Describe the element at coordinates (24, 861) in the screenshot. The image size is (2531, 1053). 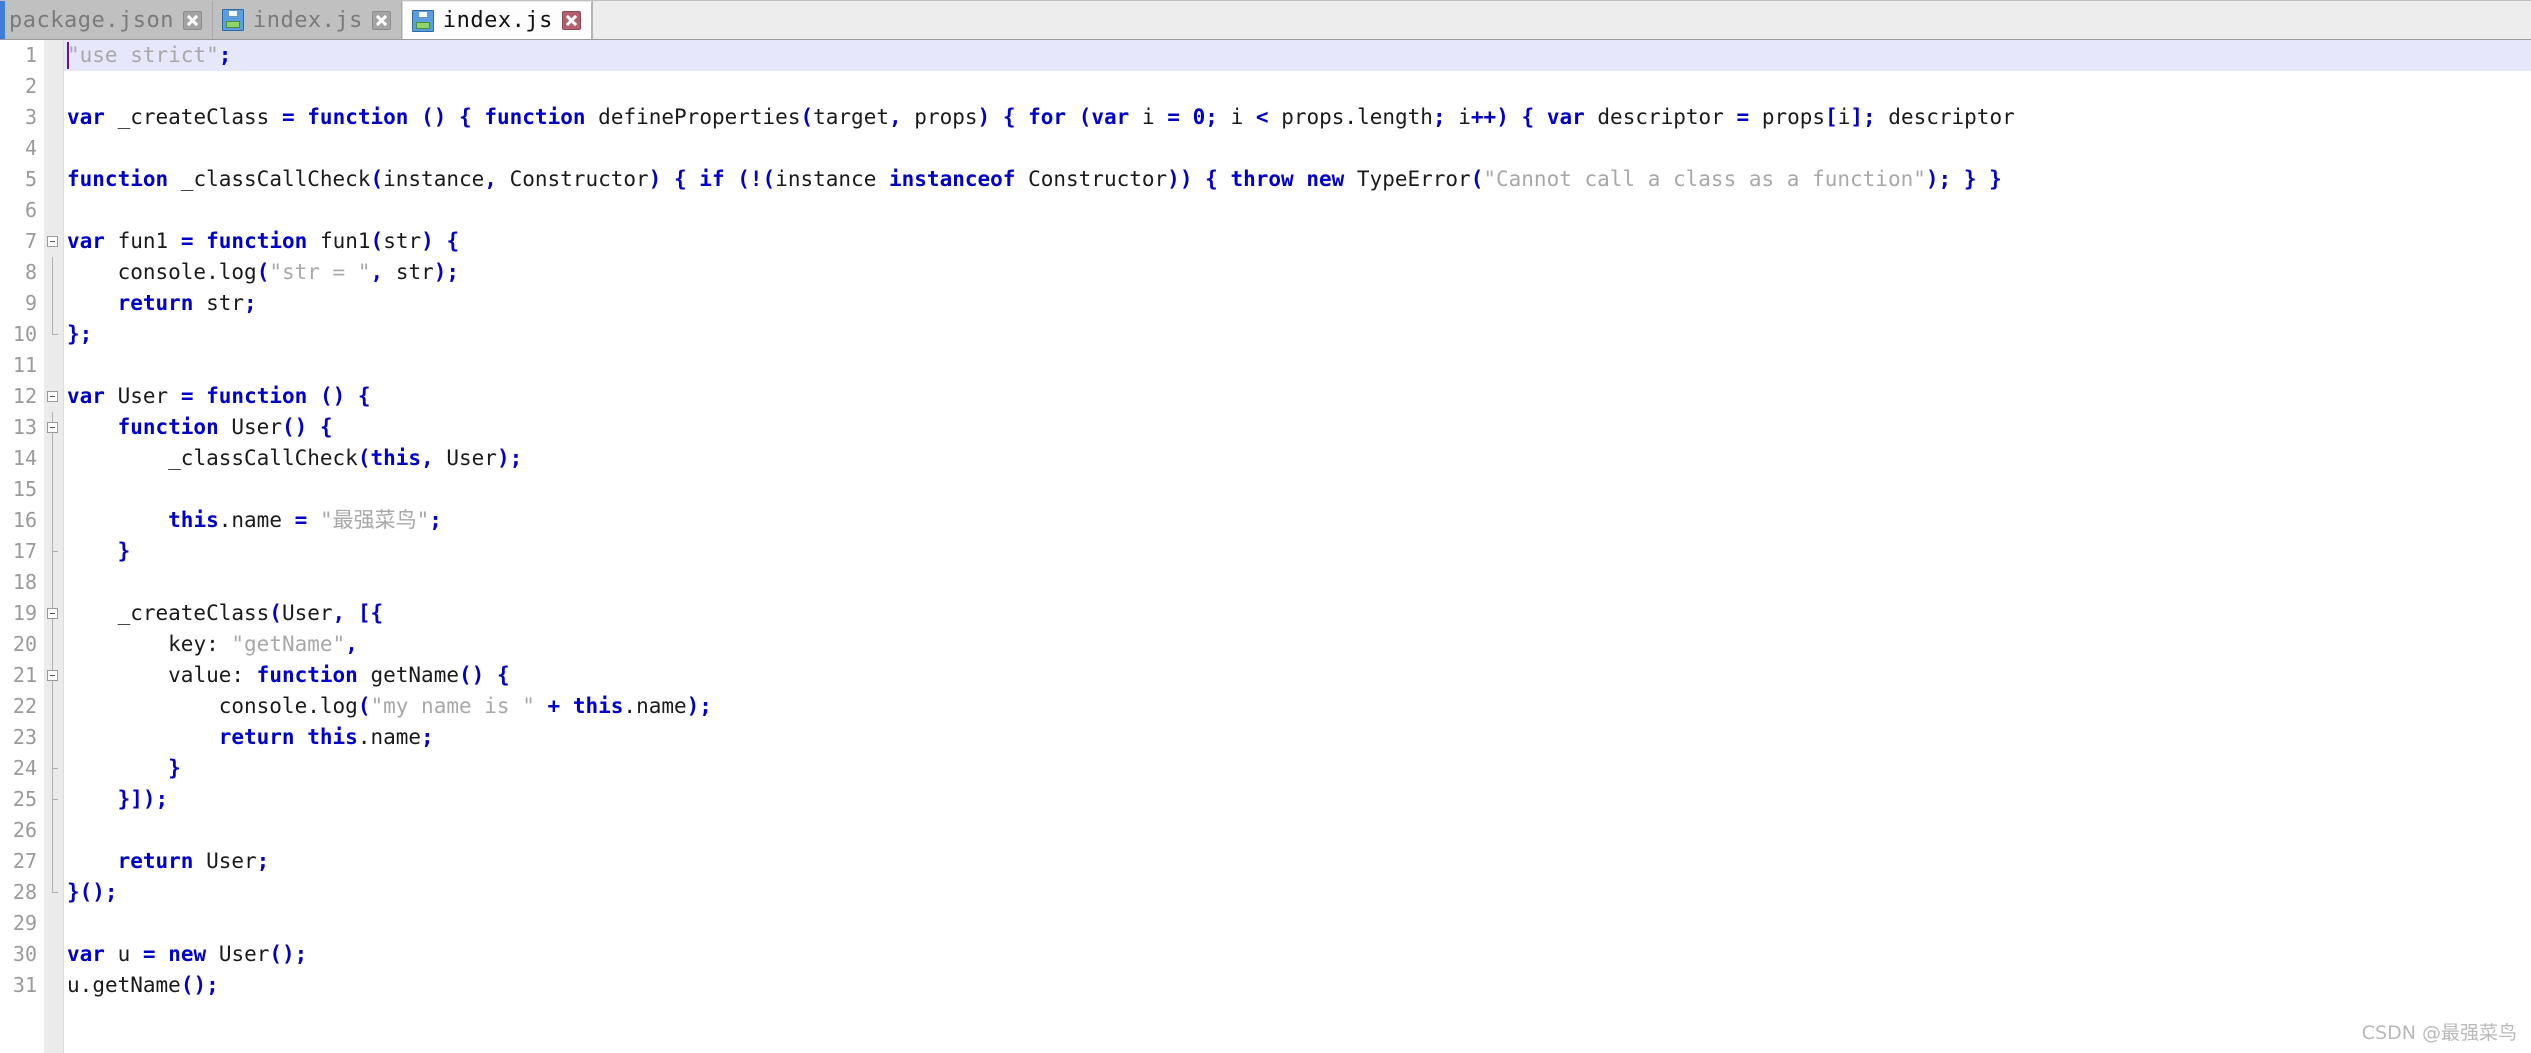
I see `line-number: 27` at that location.